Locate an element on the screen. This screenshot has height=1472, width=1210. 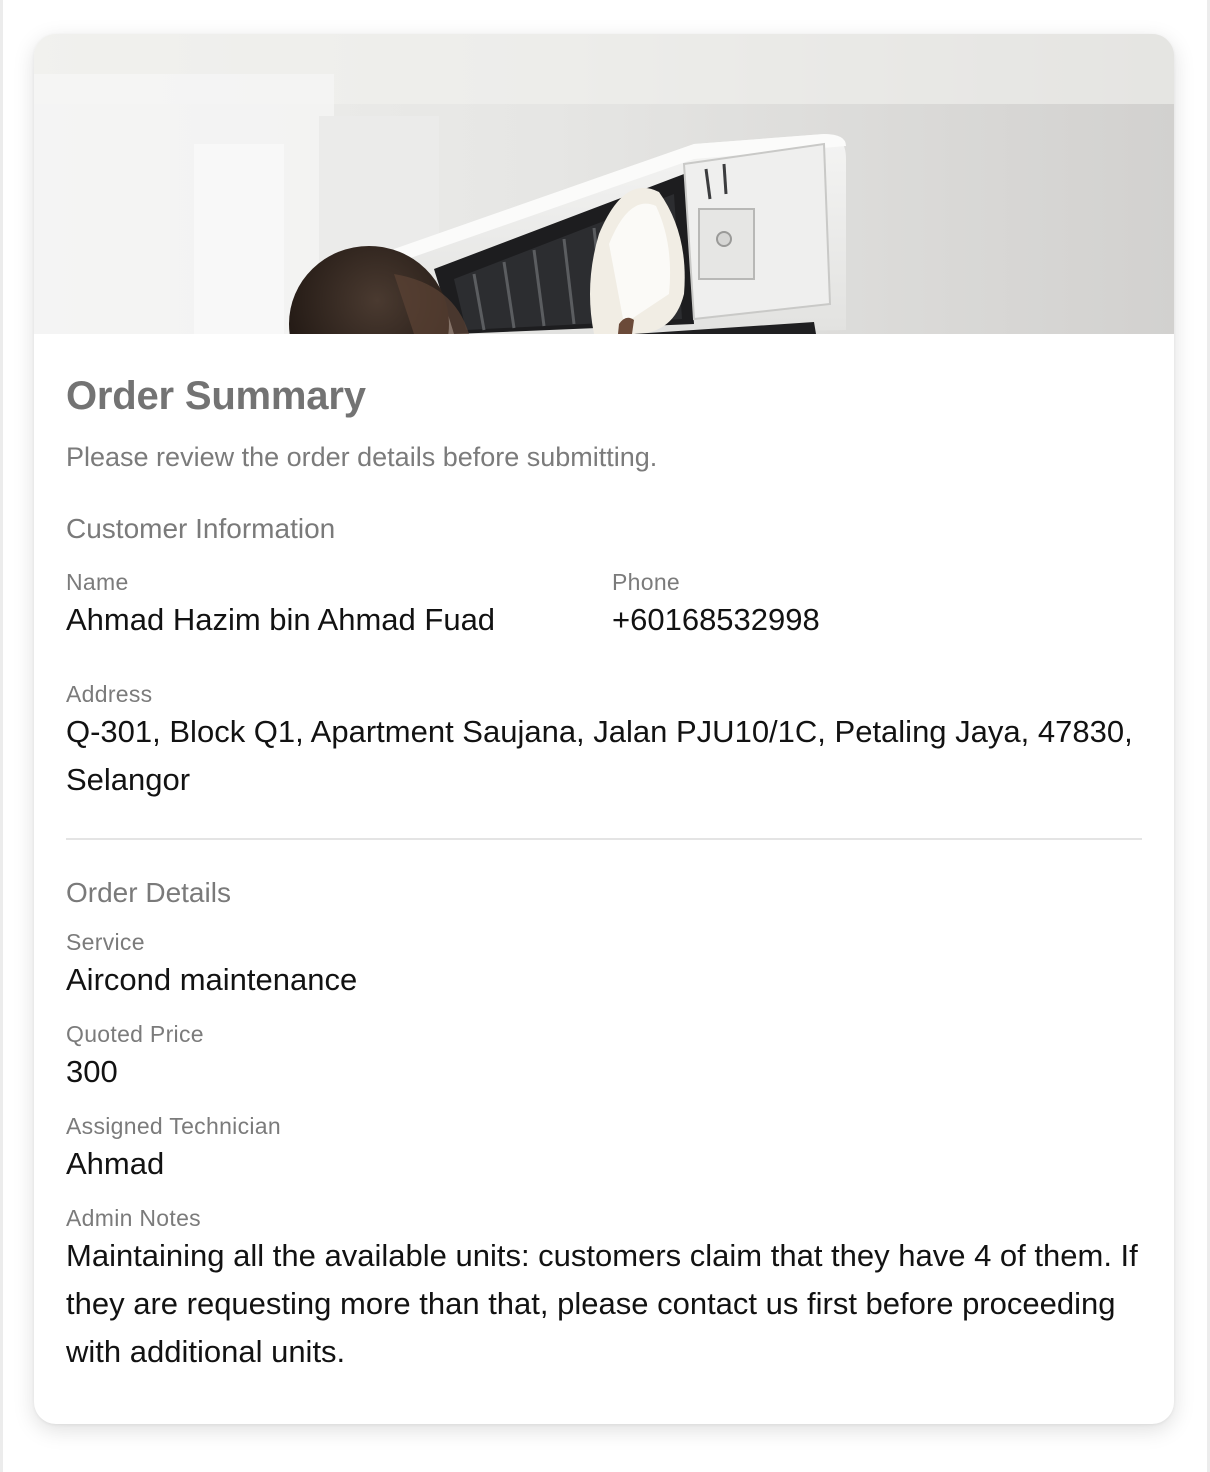
name-label: Name is located at coordinates (97, 582).